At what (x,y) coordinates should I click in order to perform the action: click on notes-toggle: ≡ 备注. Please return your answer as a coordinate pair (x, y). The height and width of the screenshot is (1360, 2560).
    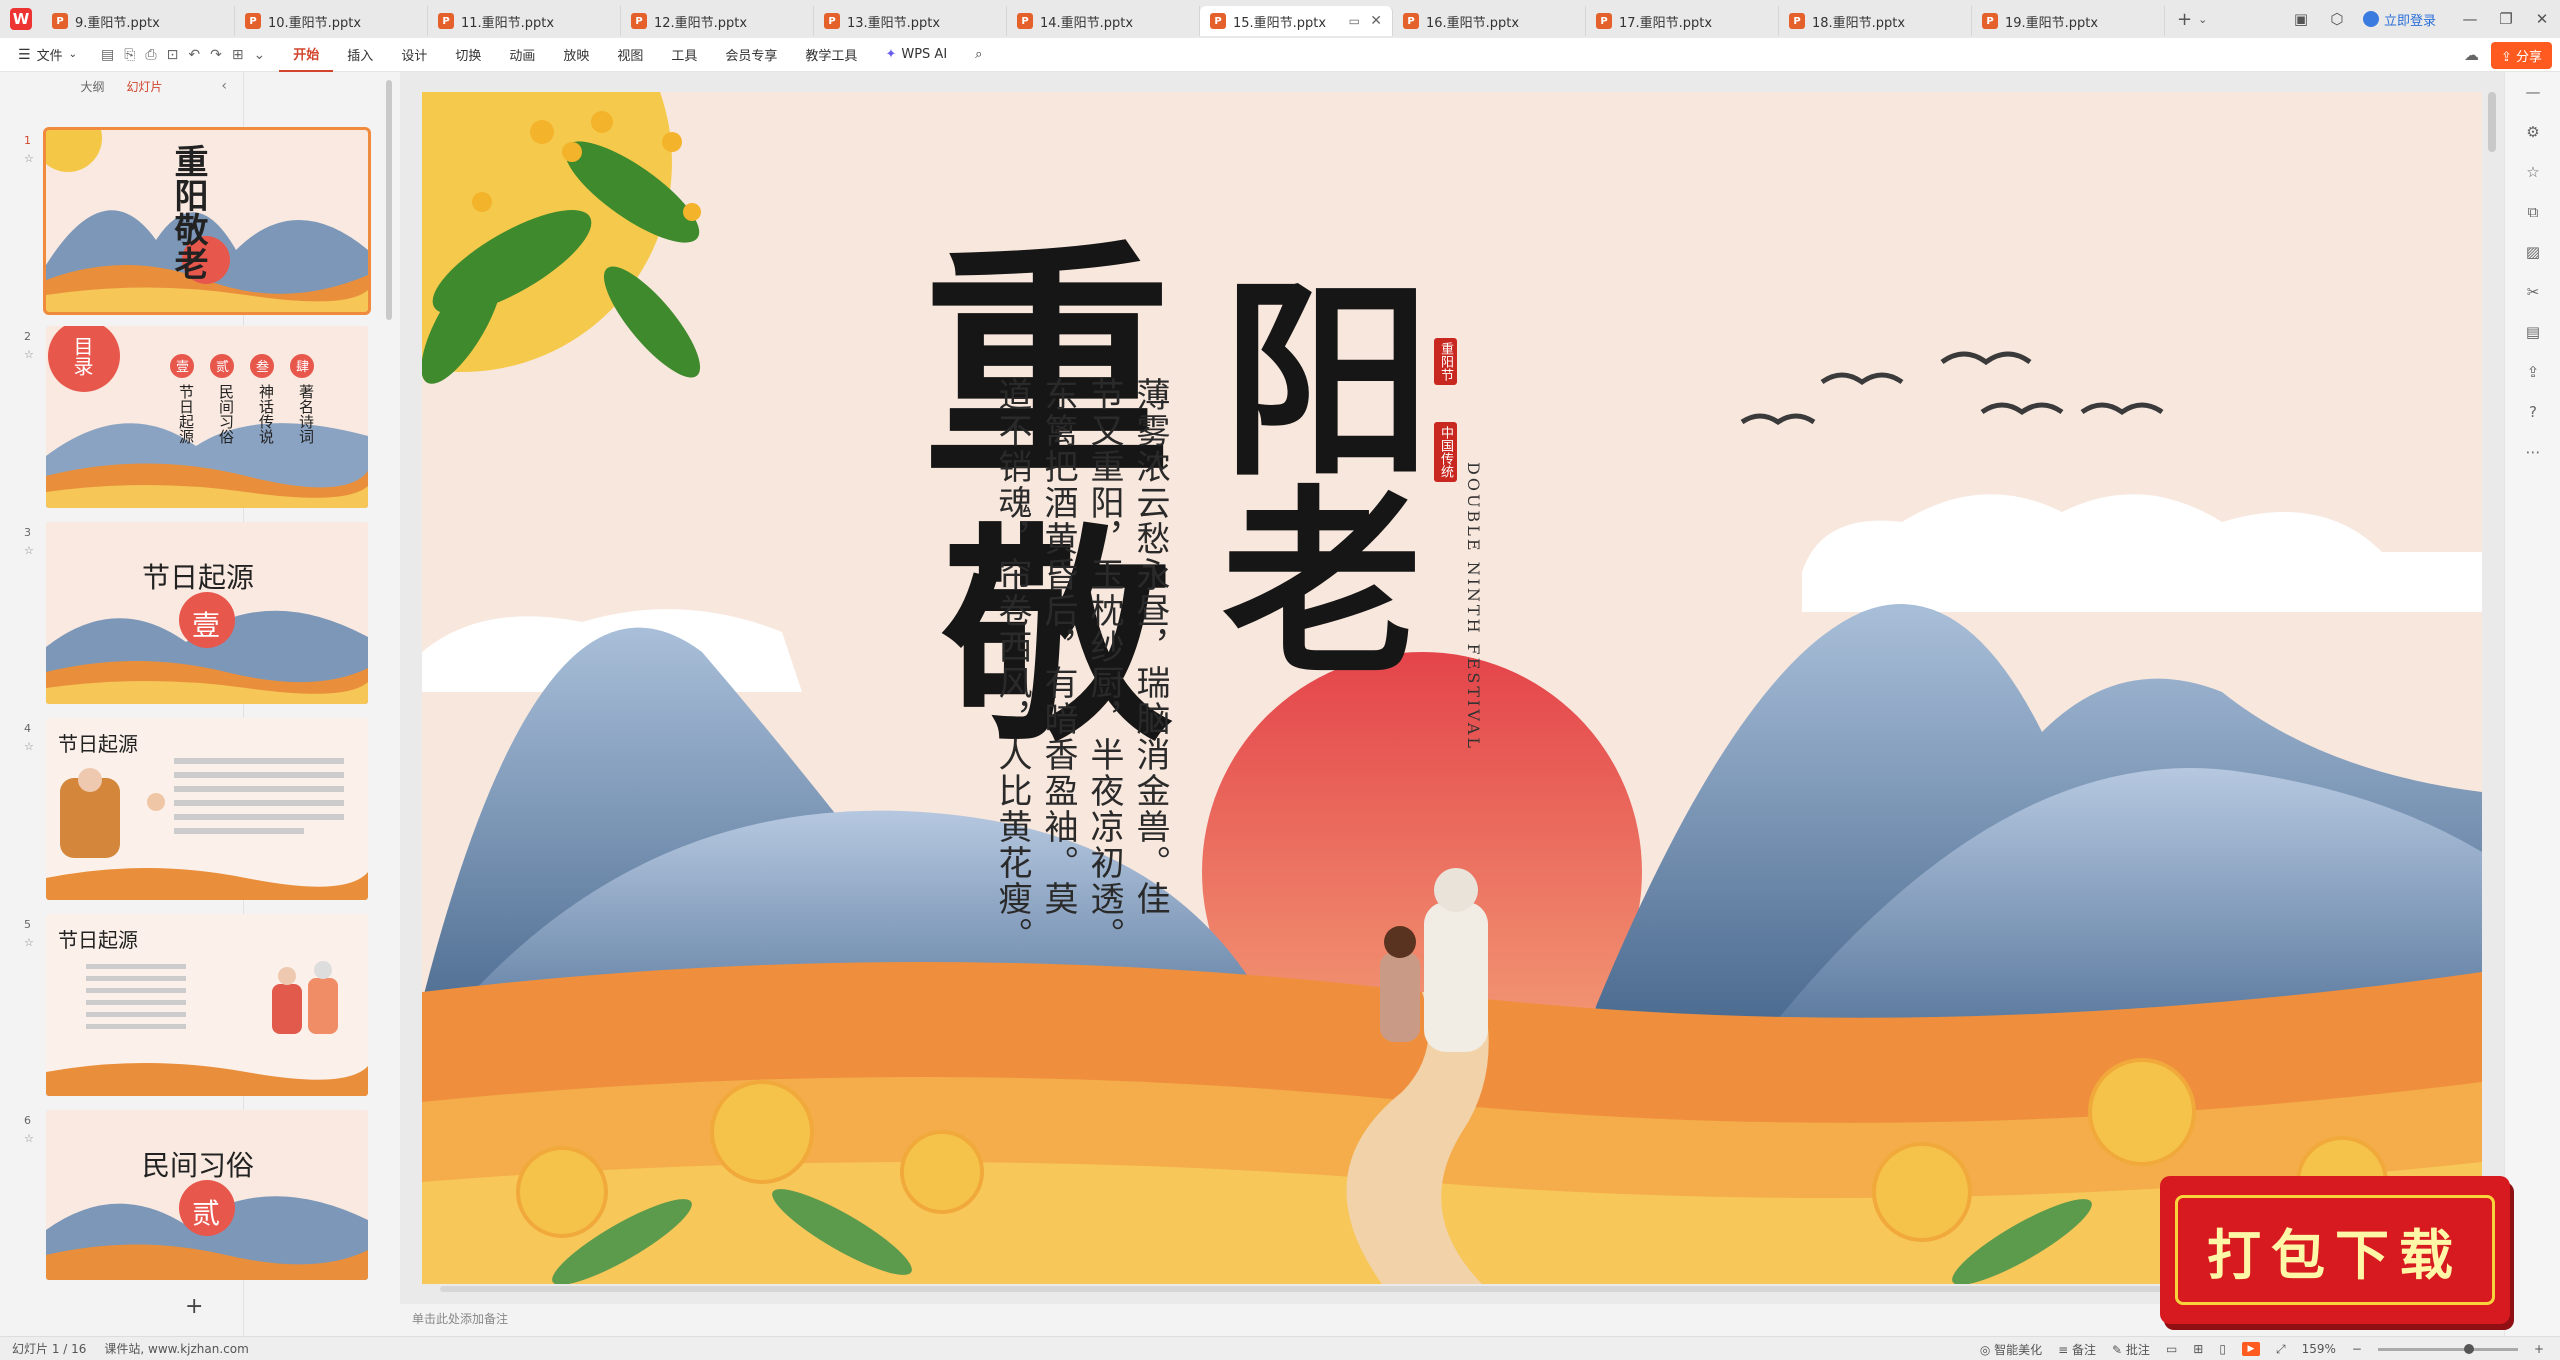
    Looking at the image, I should click on (2077, 1349).